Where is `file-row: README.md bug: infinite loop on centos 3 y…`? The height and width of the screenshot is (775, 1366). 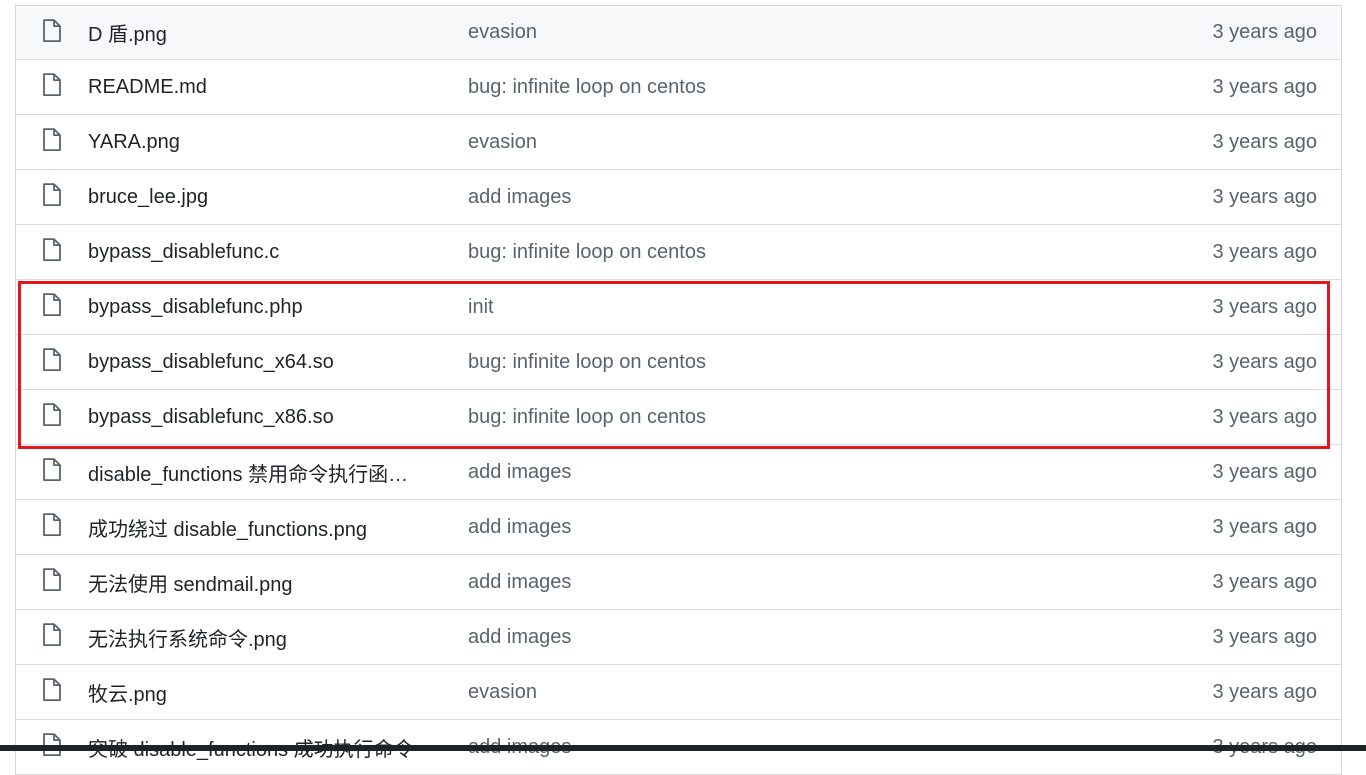 file-row: README.md bug: infinite loop on centos 3 y… is located at coordinates (678, 87).